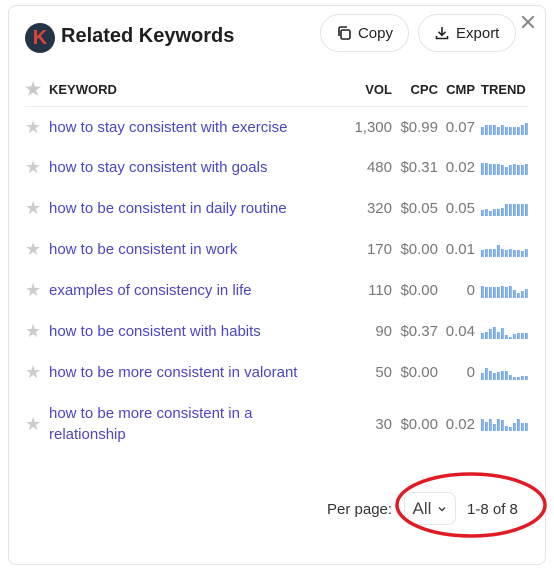 This screenshot has width=554, height=571. I want to click on export-label: Export, so click(478, 33).